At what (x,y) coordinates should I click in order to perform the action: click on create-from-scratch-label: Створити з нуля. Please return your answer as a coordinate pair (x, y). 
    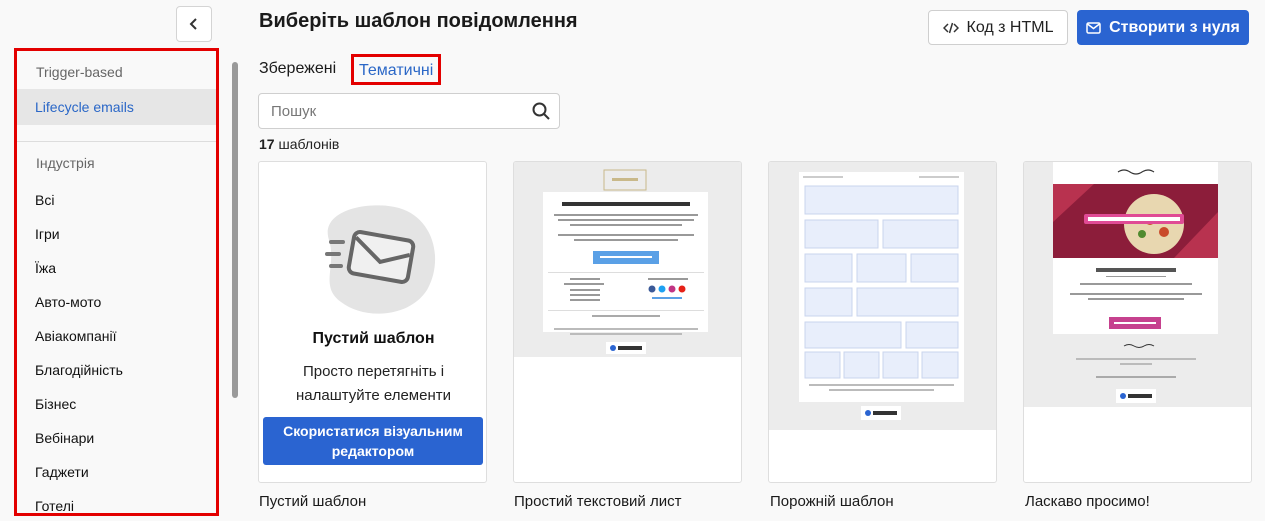
    Looking at the image, I should click on (1174, 27).